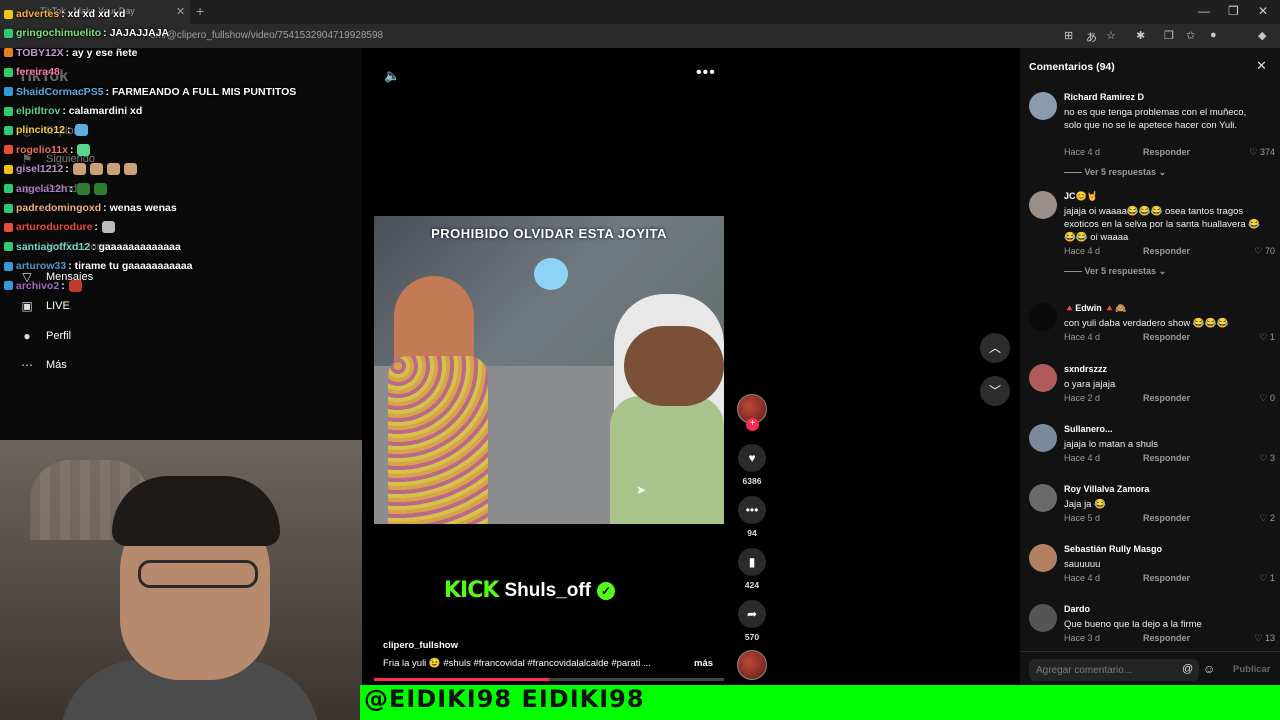  I want to click on copilot-icon: ◆, so click(1262, 35).